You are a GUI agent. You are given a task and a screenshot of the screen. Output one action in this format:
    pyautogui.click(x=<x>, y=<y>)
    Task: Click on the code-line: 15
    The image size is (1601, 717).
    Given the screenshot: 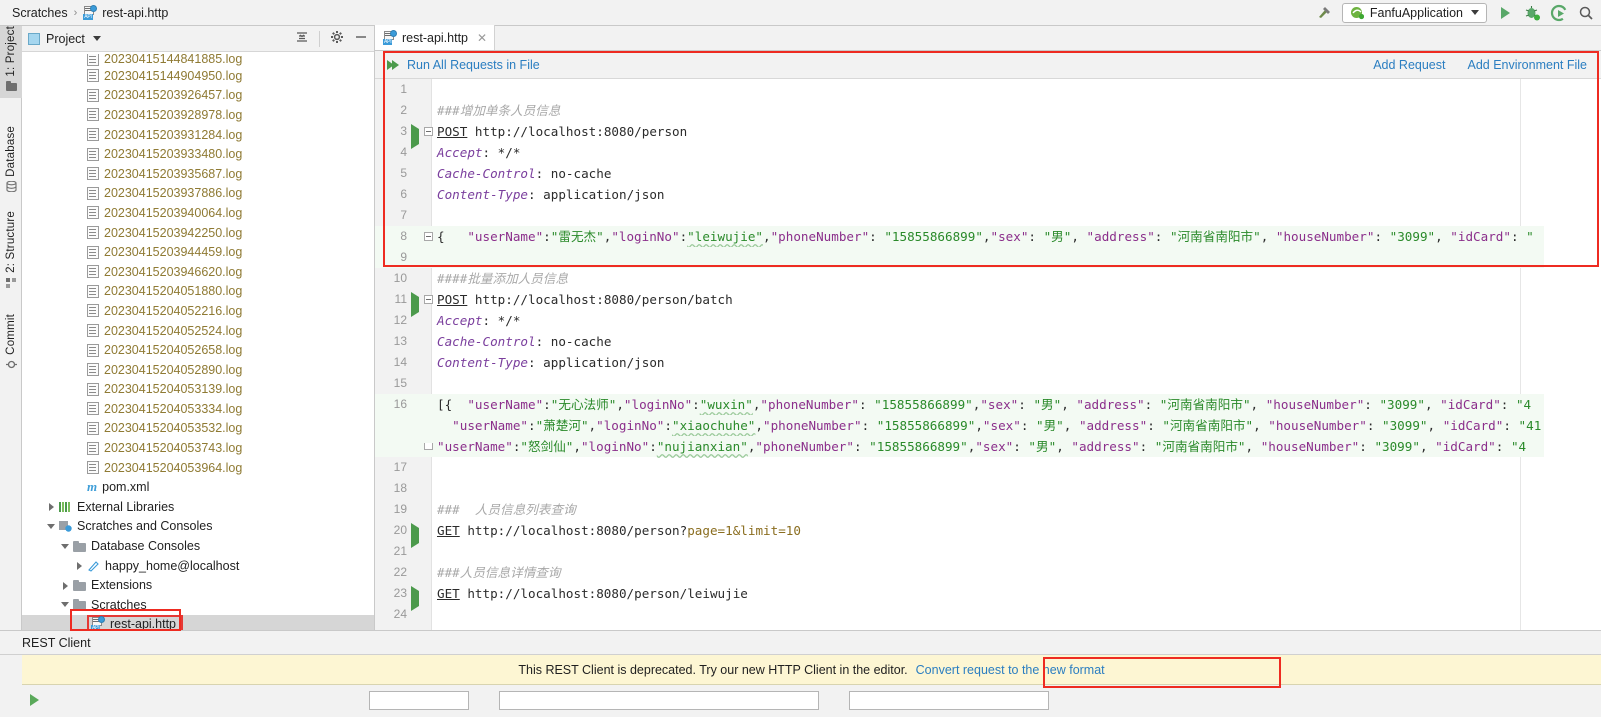 What is the action you would take?
    pyautogui.click(x=988, y=383)
    